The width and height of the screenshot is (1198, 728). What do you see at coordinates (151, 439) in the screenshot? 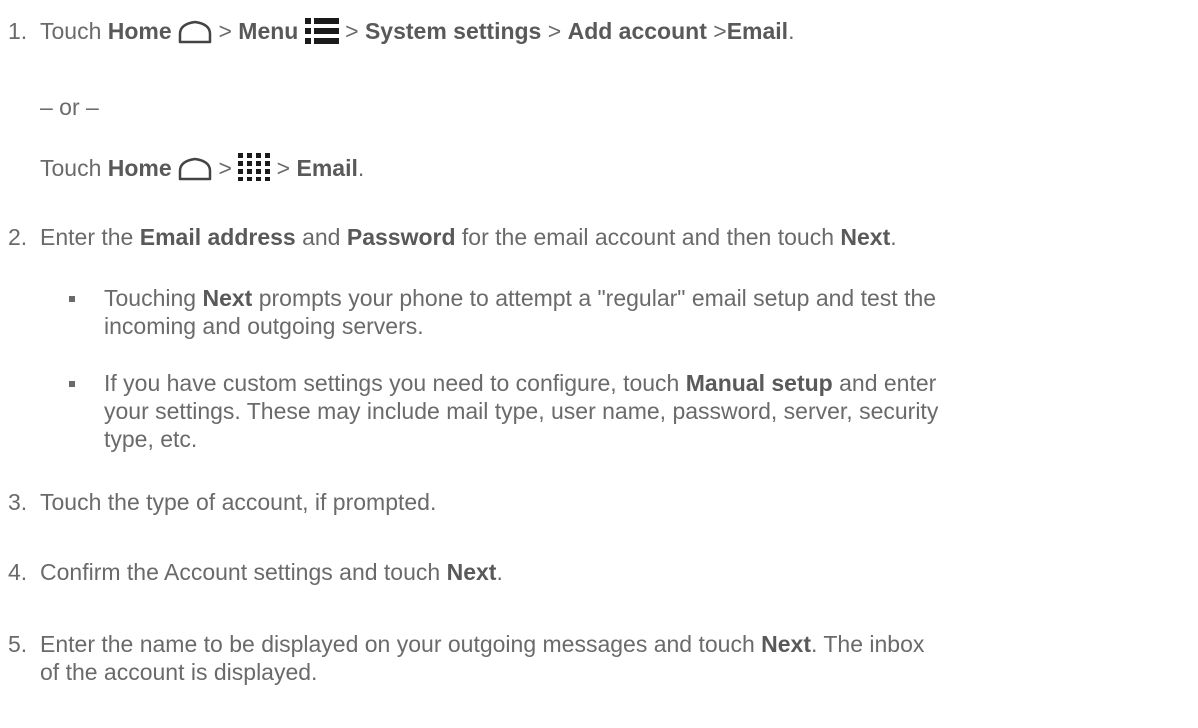
I see `bullet-2-line-3: type, etc.` at bounding box center [151, 439].